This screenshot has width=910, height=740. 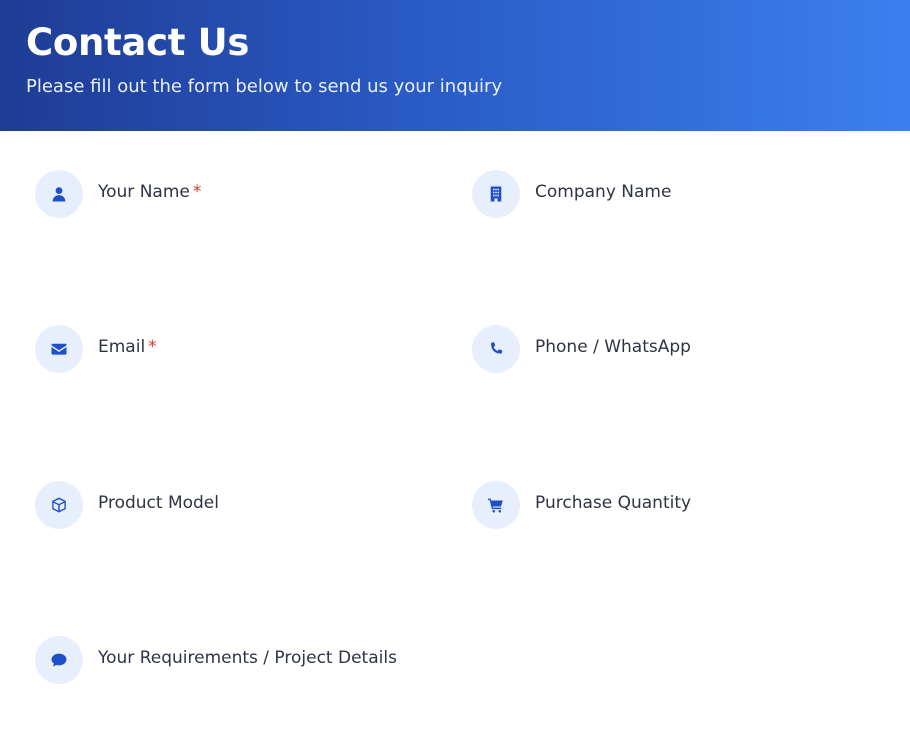 What do you see at coordinates (603, 192) in the screenshot?
I see `field-label-company-name: Company Name` at bounding box center [603, 192].